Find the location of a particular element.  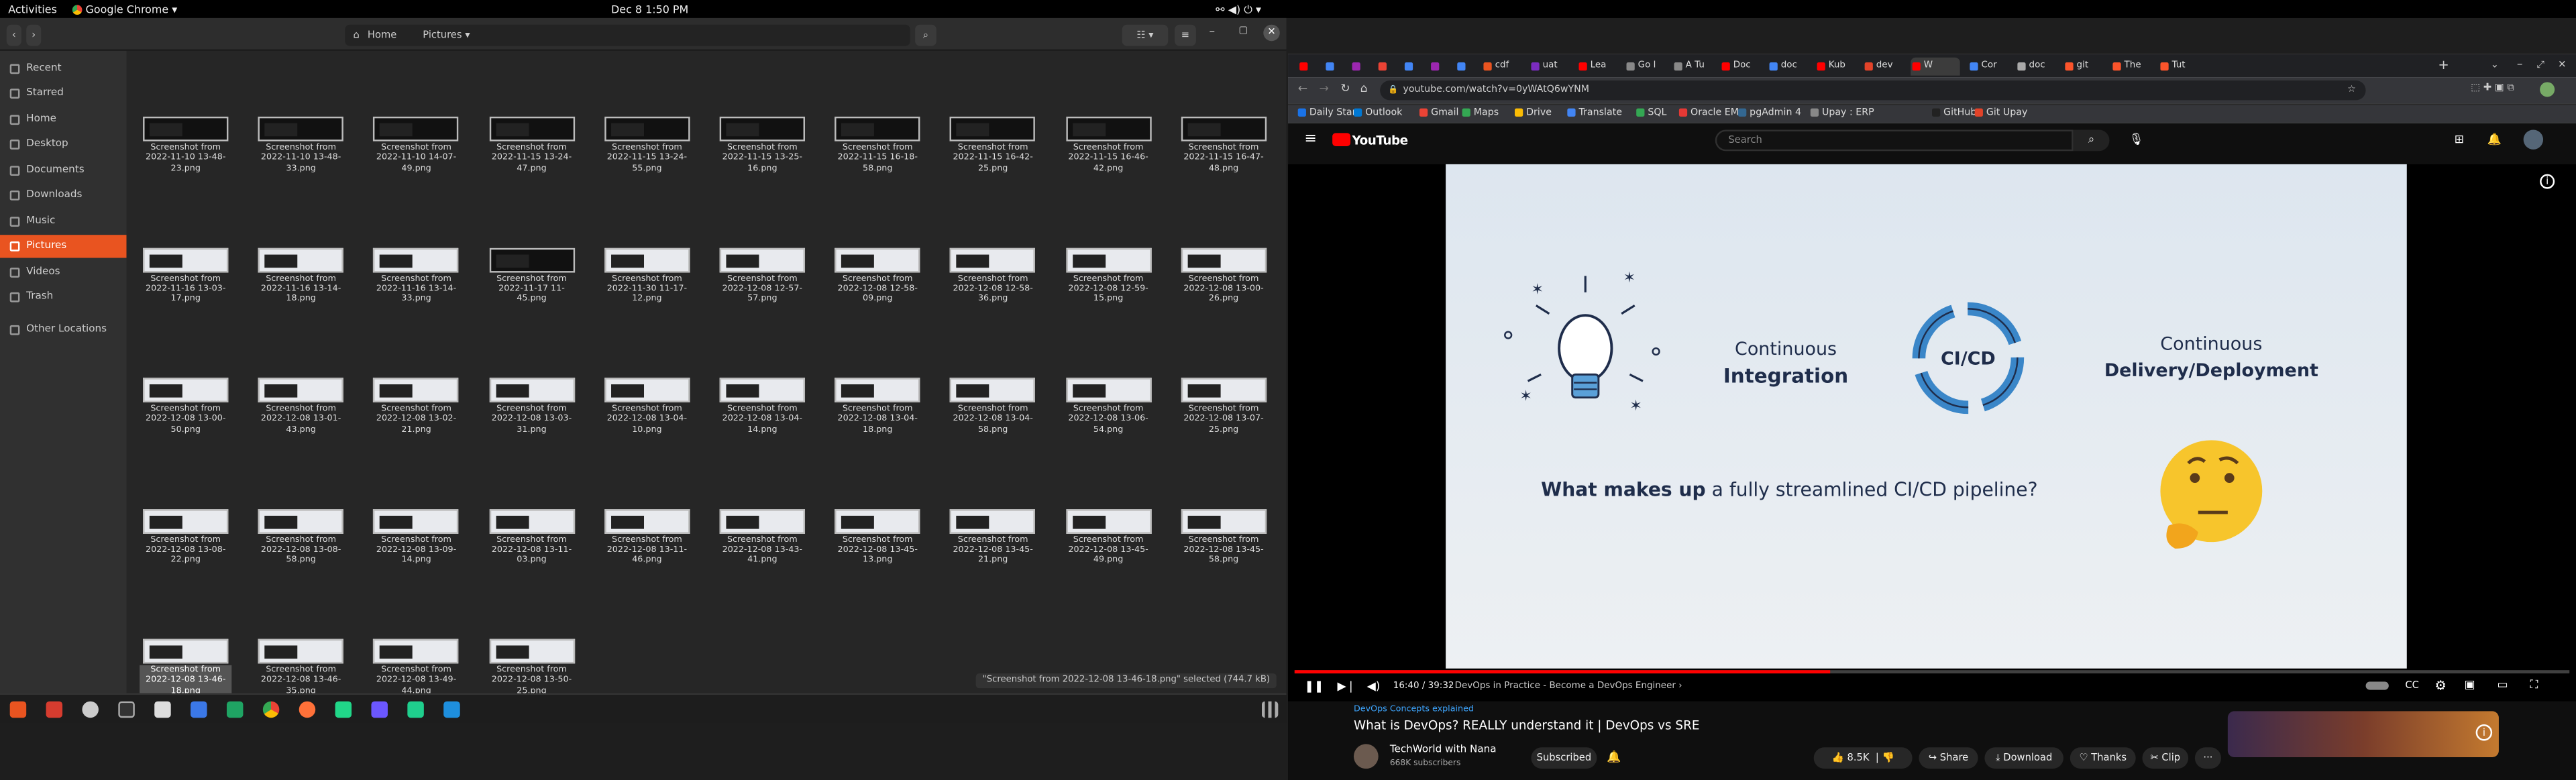

clock: Dec 8 1:50 PM is located at coordinates (649, 10).